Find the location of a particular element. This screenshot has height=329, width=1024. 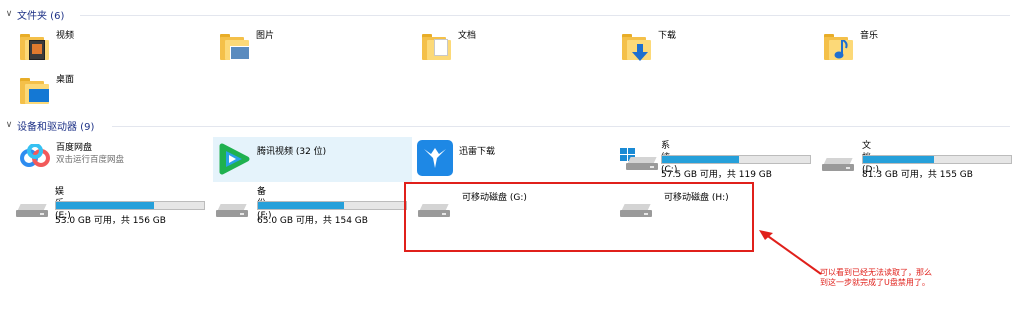

annotation-text-line2: 到这一步就完成了U盘禁用了。 is located at coordinates (875, 282).